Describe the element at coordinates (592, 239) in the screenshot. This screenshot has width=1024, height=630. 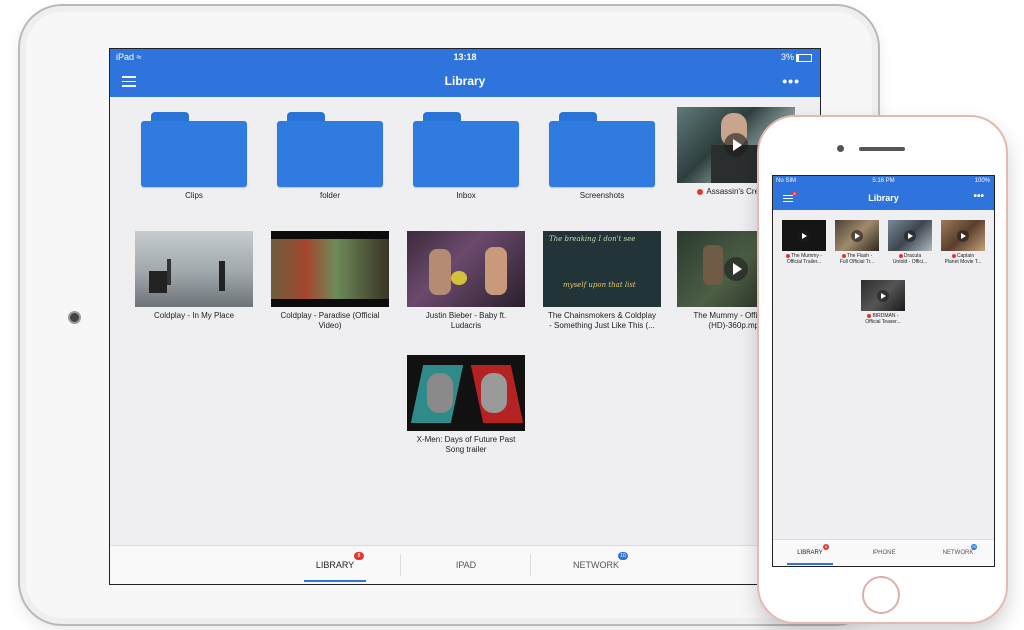
I see `thumbnail-caption-top: The breaking I don't see` at that location.